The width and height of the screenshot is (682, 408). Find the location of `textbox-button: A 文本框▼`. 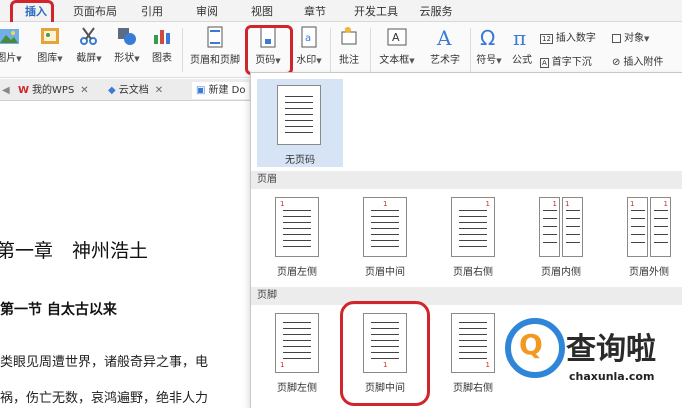

textbox-button: A 文本框▼ is located at coordinates (397, 46).